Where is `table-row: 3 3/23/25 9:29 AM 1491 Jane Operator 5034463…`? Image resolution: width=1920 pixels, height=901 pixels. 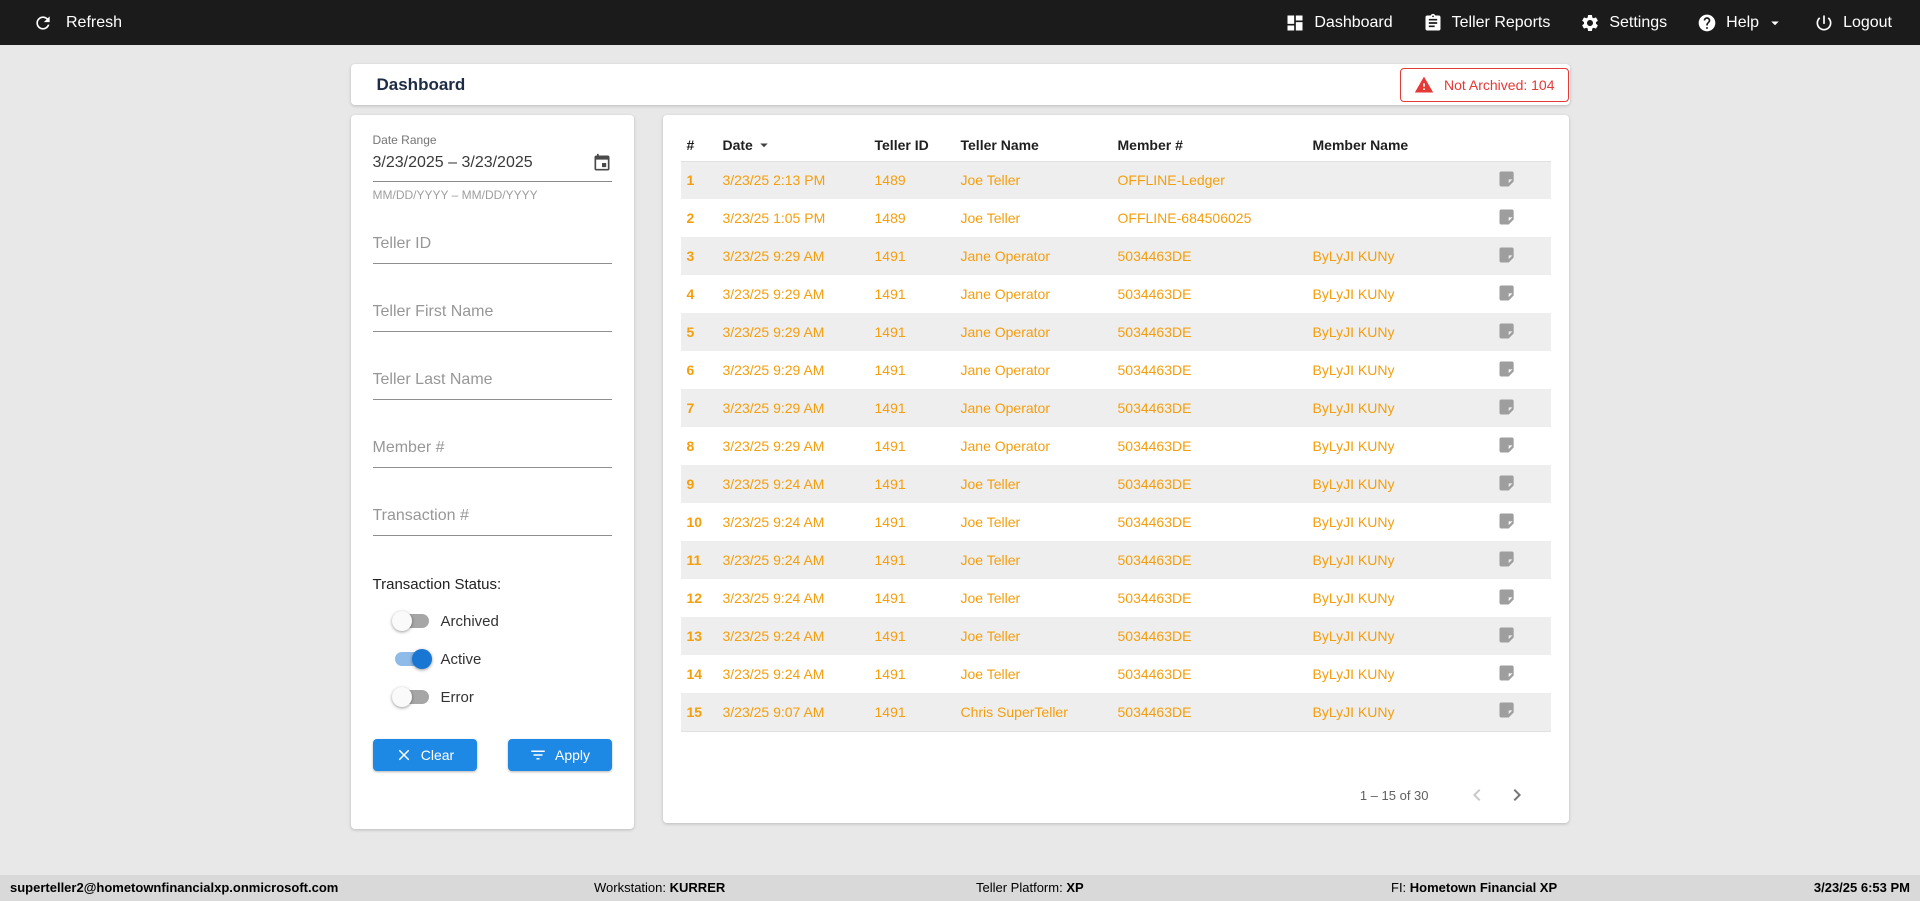 table-row: 3 3/23/25 9:29 AM 1491 Jane Operator 5034463… is located at coordinates (1115, 256).